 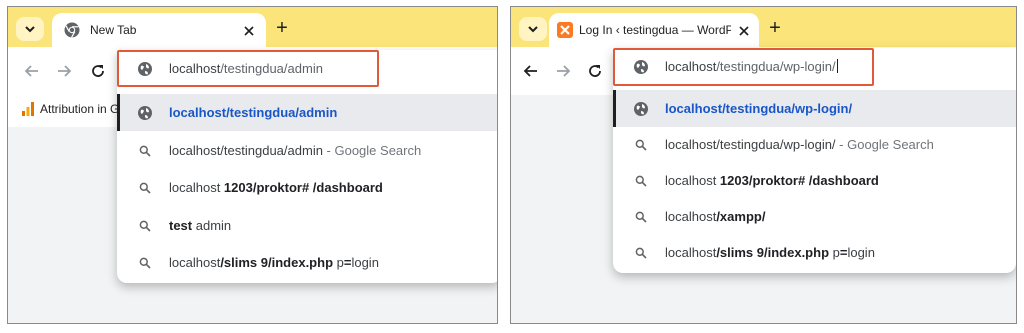 What do you see at coordinates (759, 108) in the screenshot?
I see `suggestion-text: localhost/testingdua/wp-login/` at bounding box center [759, 108].